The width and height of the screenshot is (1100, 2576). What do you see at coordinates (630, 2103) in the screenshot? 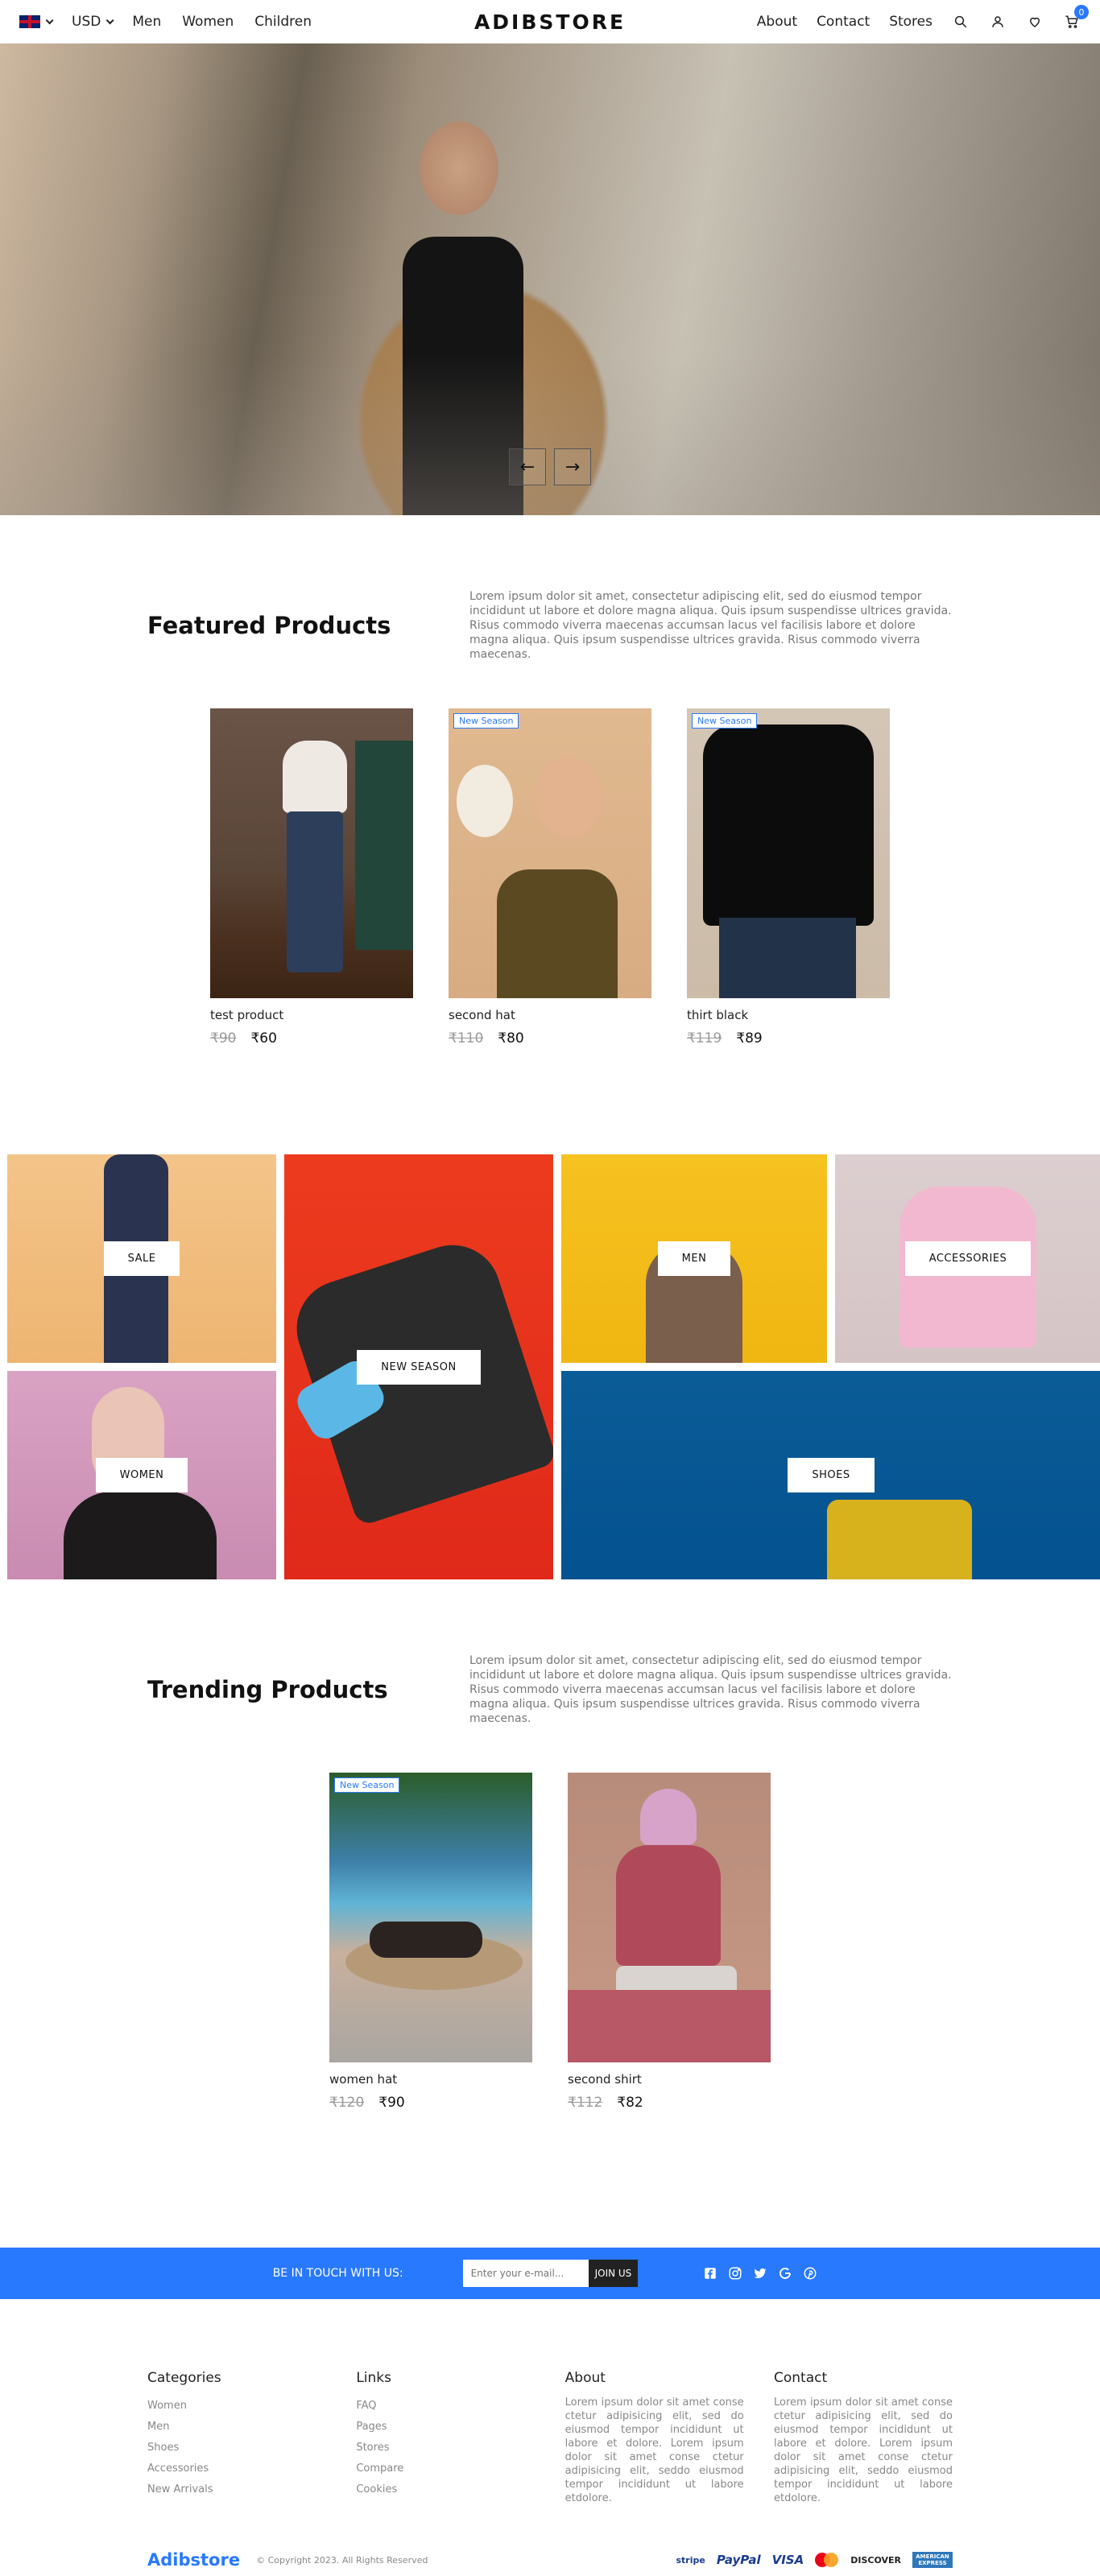
I see `product-current-price: ₹82` at bounding box center [630, 2103].